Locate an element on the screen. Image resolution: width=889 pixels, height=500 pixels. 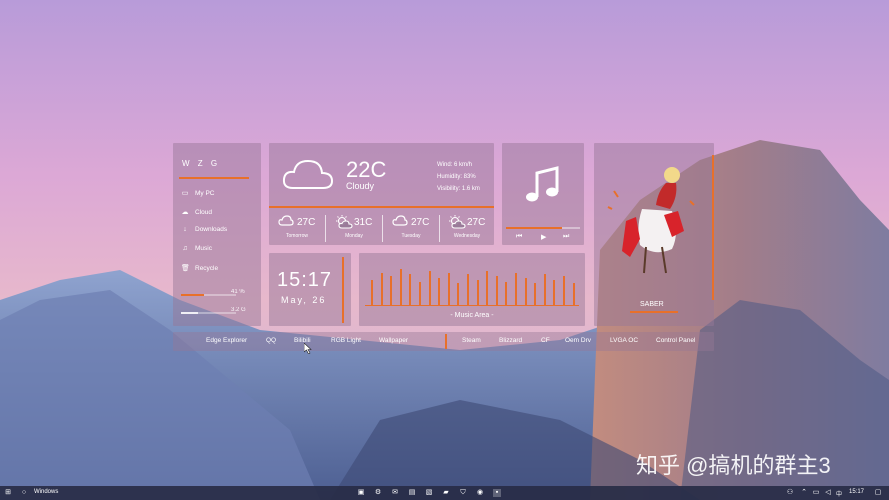
cloud-icon: ☁ is located at coordinates (185, 212).